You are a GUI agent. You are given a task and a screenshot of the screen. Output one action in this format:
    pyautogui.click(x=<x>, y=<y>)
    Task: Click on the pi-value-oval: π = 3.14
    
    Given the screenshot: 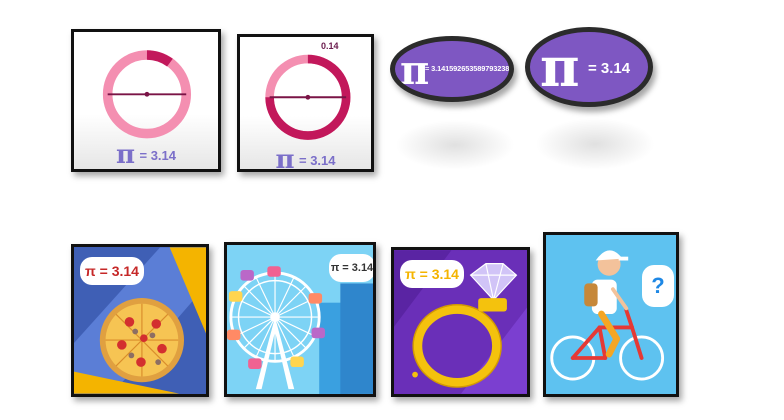 What is the action you would take?
    pyautogui.click(x=589, y=67)
    